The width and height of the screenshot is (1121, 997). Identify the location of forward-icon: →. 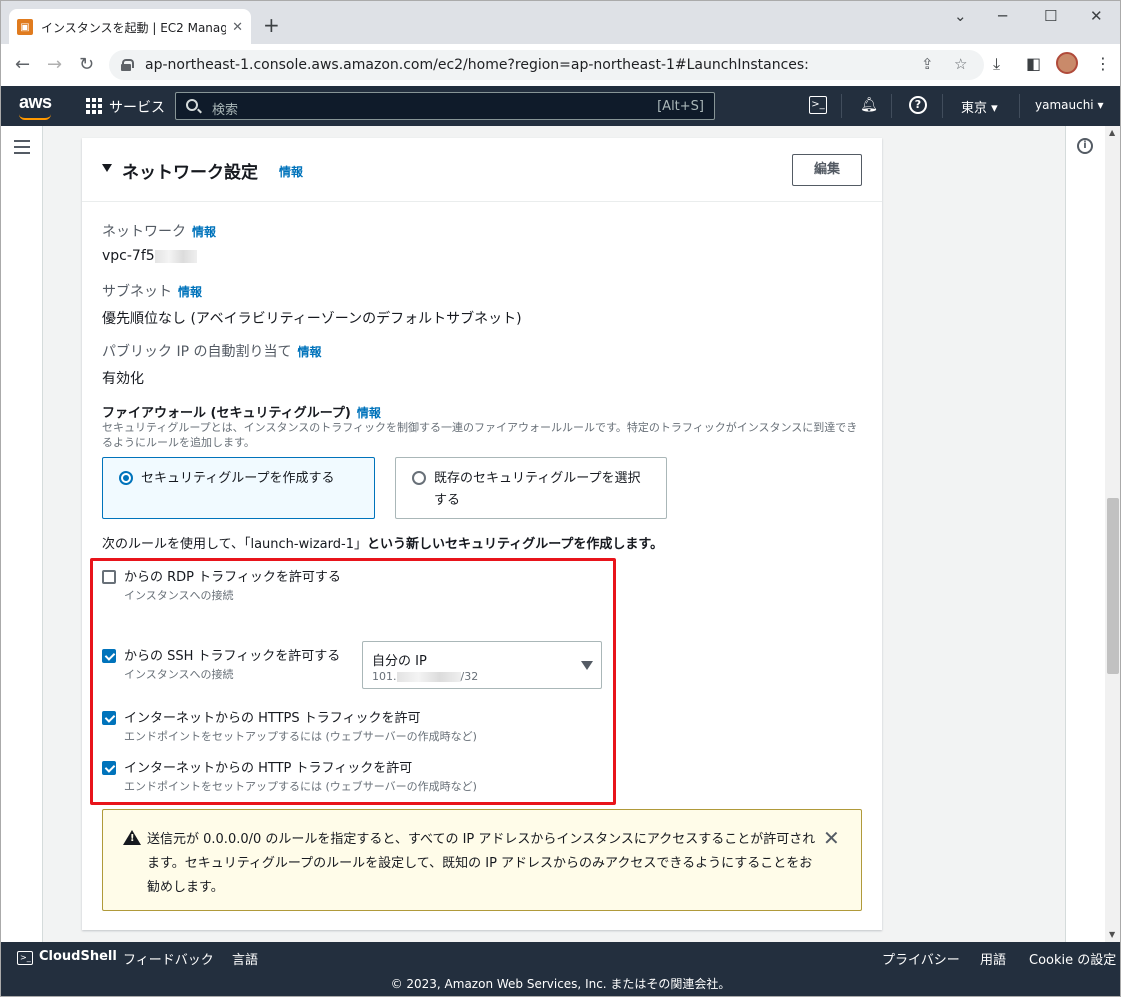
(54, 64).